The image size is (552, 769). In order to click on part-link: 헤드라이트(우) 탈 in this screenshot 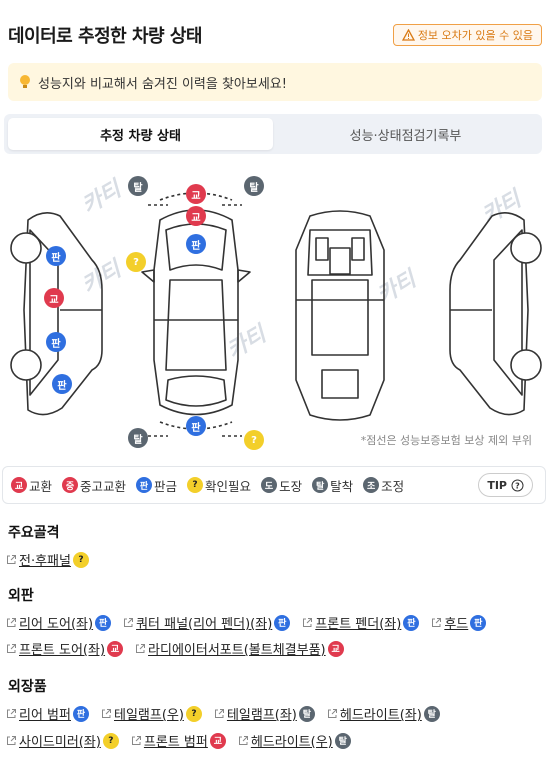, I will do `click(294, 740)`.